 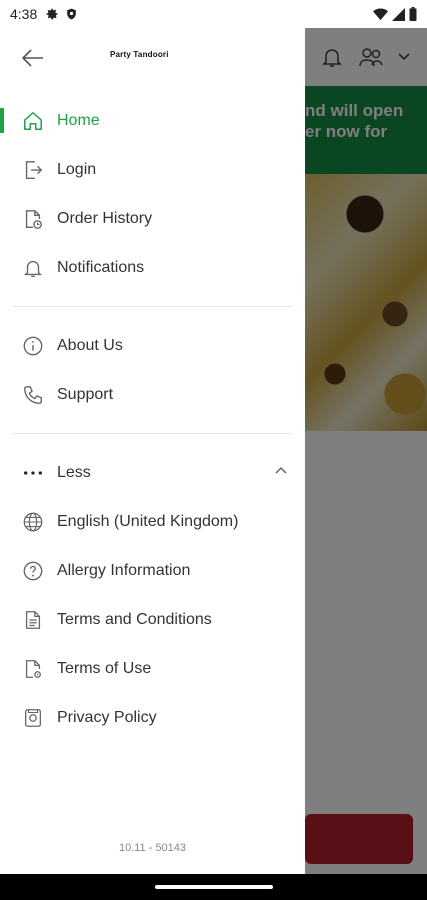 I want to click on wifi-icon, so click(x=380, y=14).